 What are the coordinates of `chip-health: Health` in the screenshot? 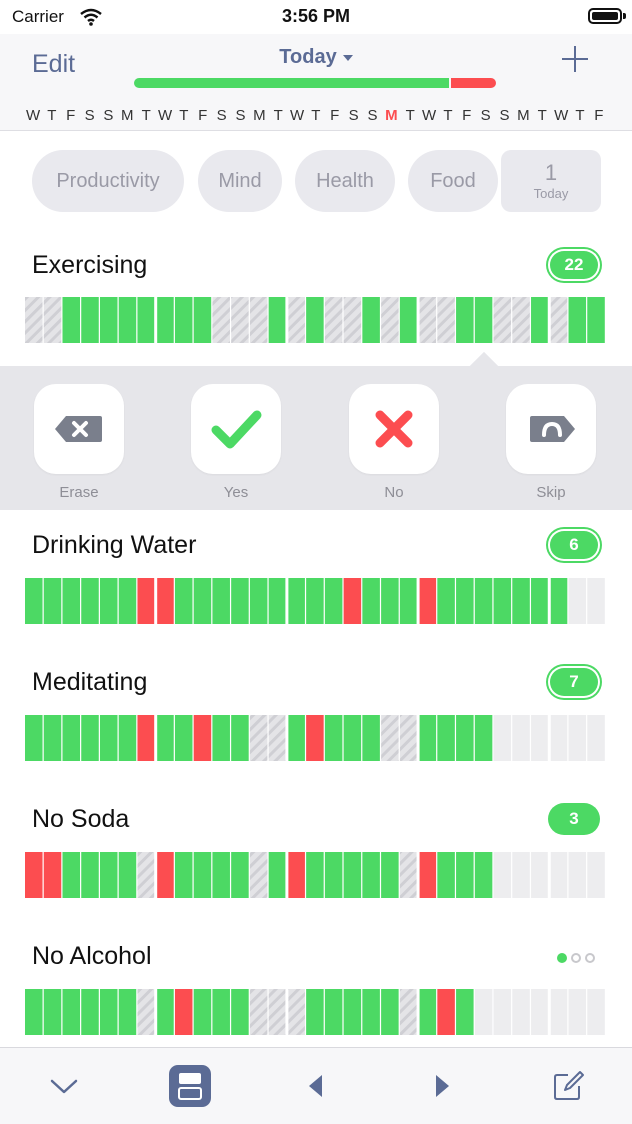 It's located at (345, 181).